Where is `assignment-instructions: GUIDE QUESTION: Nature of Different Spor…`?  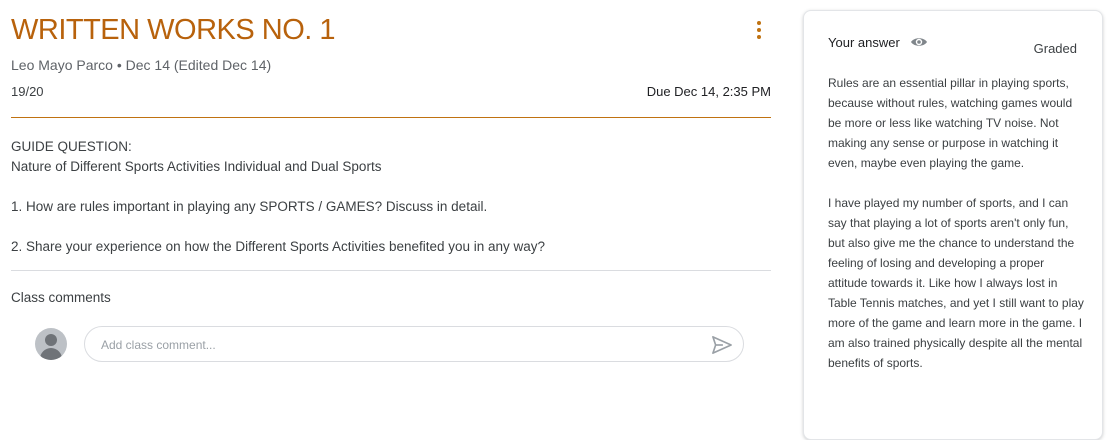
assignment-instructions: GUIDE QUESTION: Nature of Different Spor… is located at coordinates (278, 197).